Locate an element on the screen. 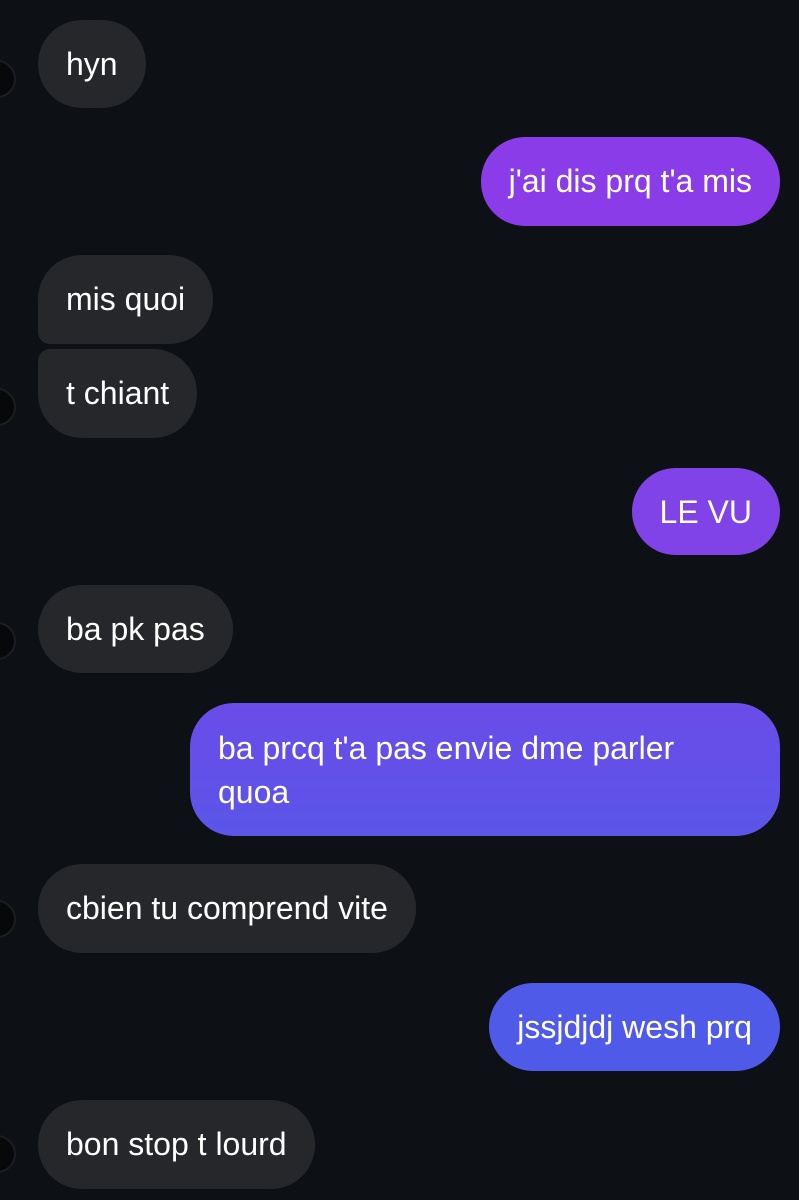  incoming-message-bubble: ba pk pas is located at coordinates (135, 629).